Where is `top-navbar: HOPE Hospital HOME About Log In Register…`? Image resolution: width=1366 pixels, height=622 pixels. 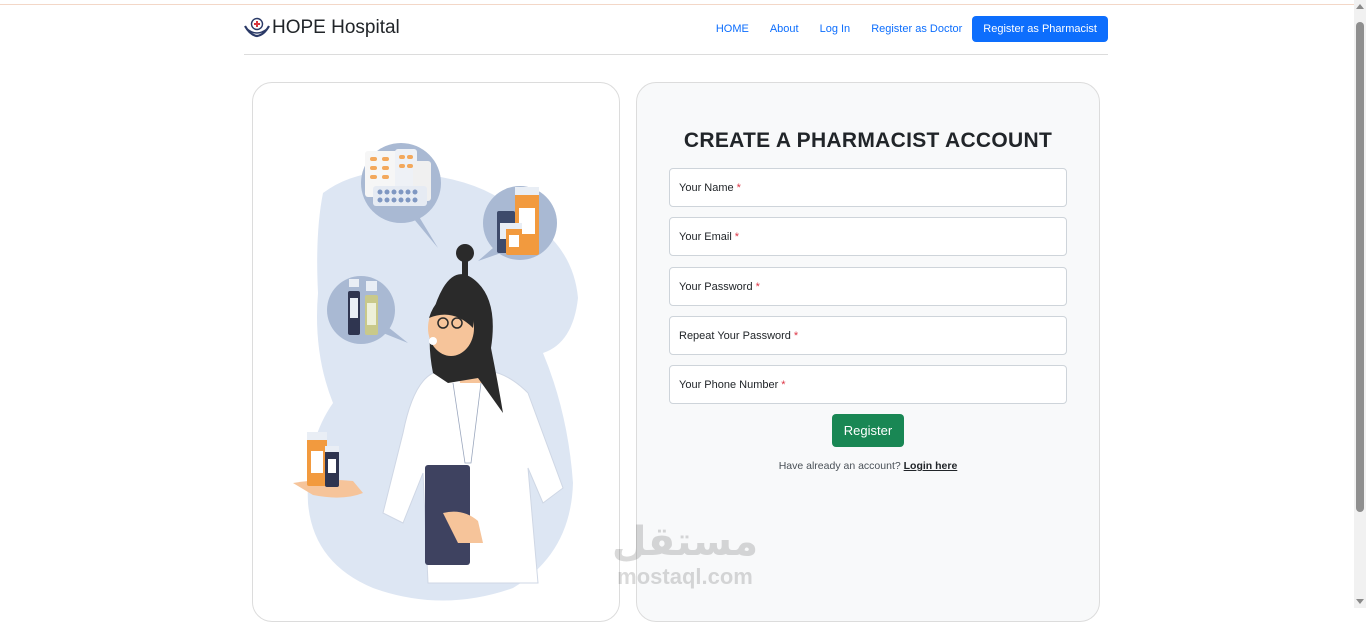
top-navbar: HOPE Hospital HOME About Log In Register… is located at coordinates (676, 31).